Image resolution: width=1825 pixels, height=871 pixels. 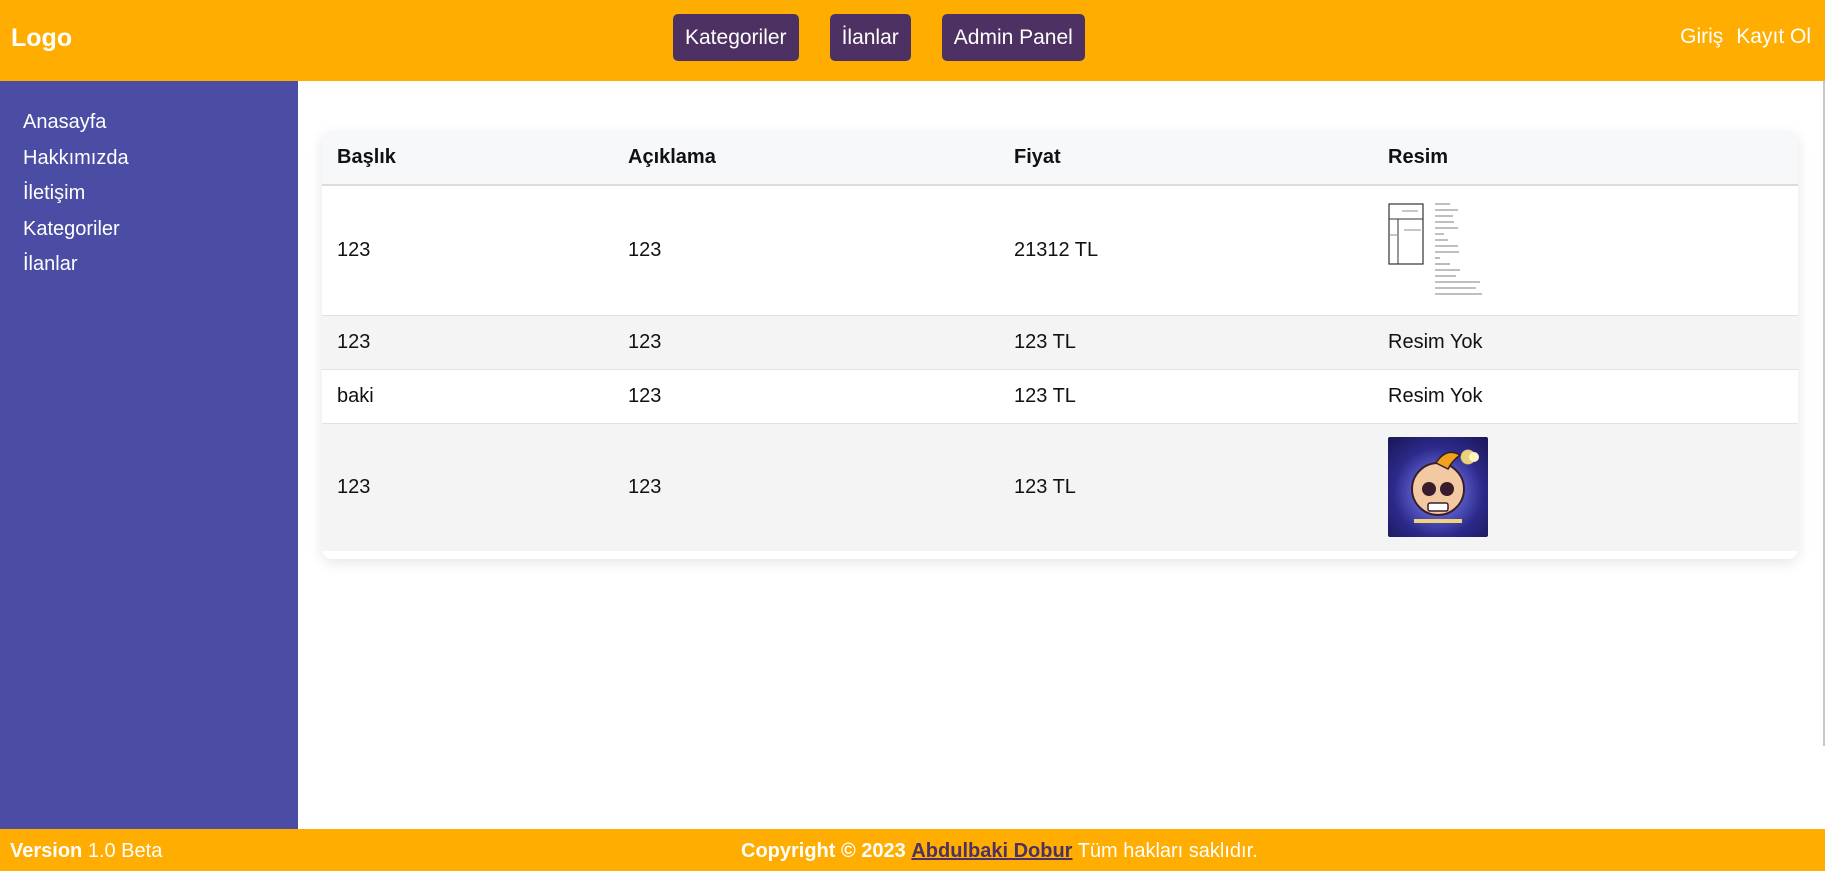 I want to click on table-row: 123 123 123 TL, so click(x=1060, y=487).